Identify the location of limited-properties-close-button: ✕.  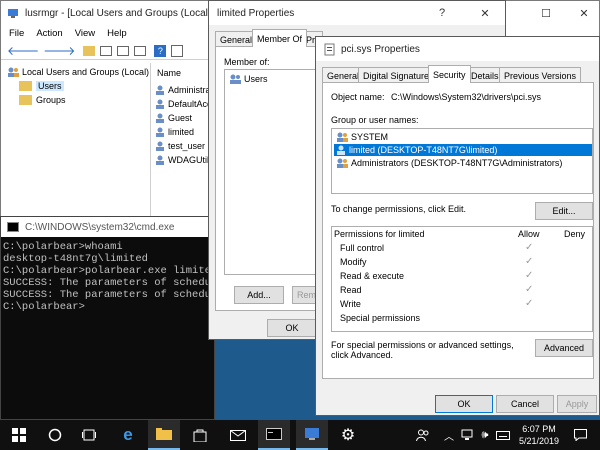
(485, 13).